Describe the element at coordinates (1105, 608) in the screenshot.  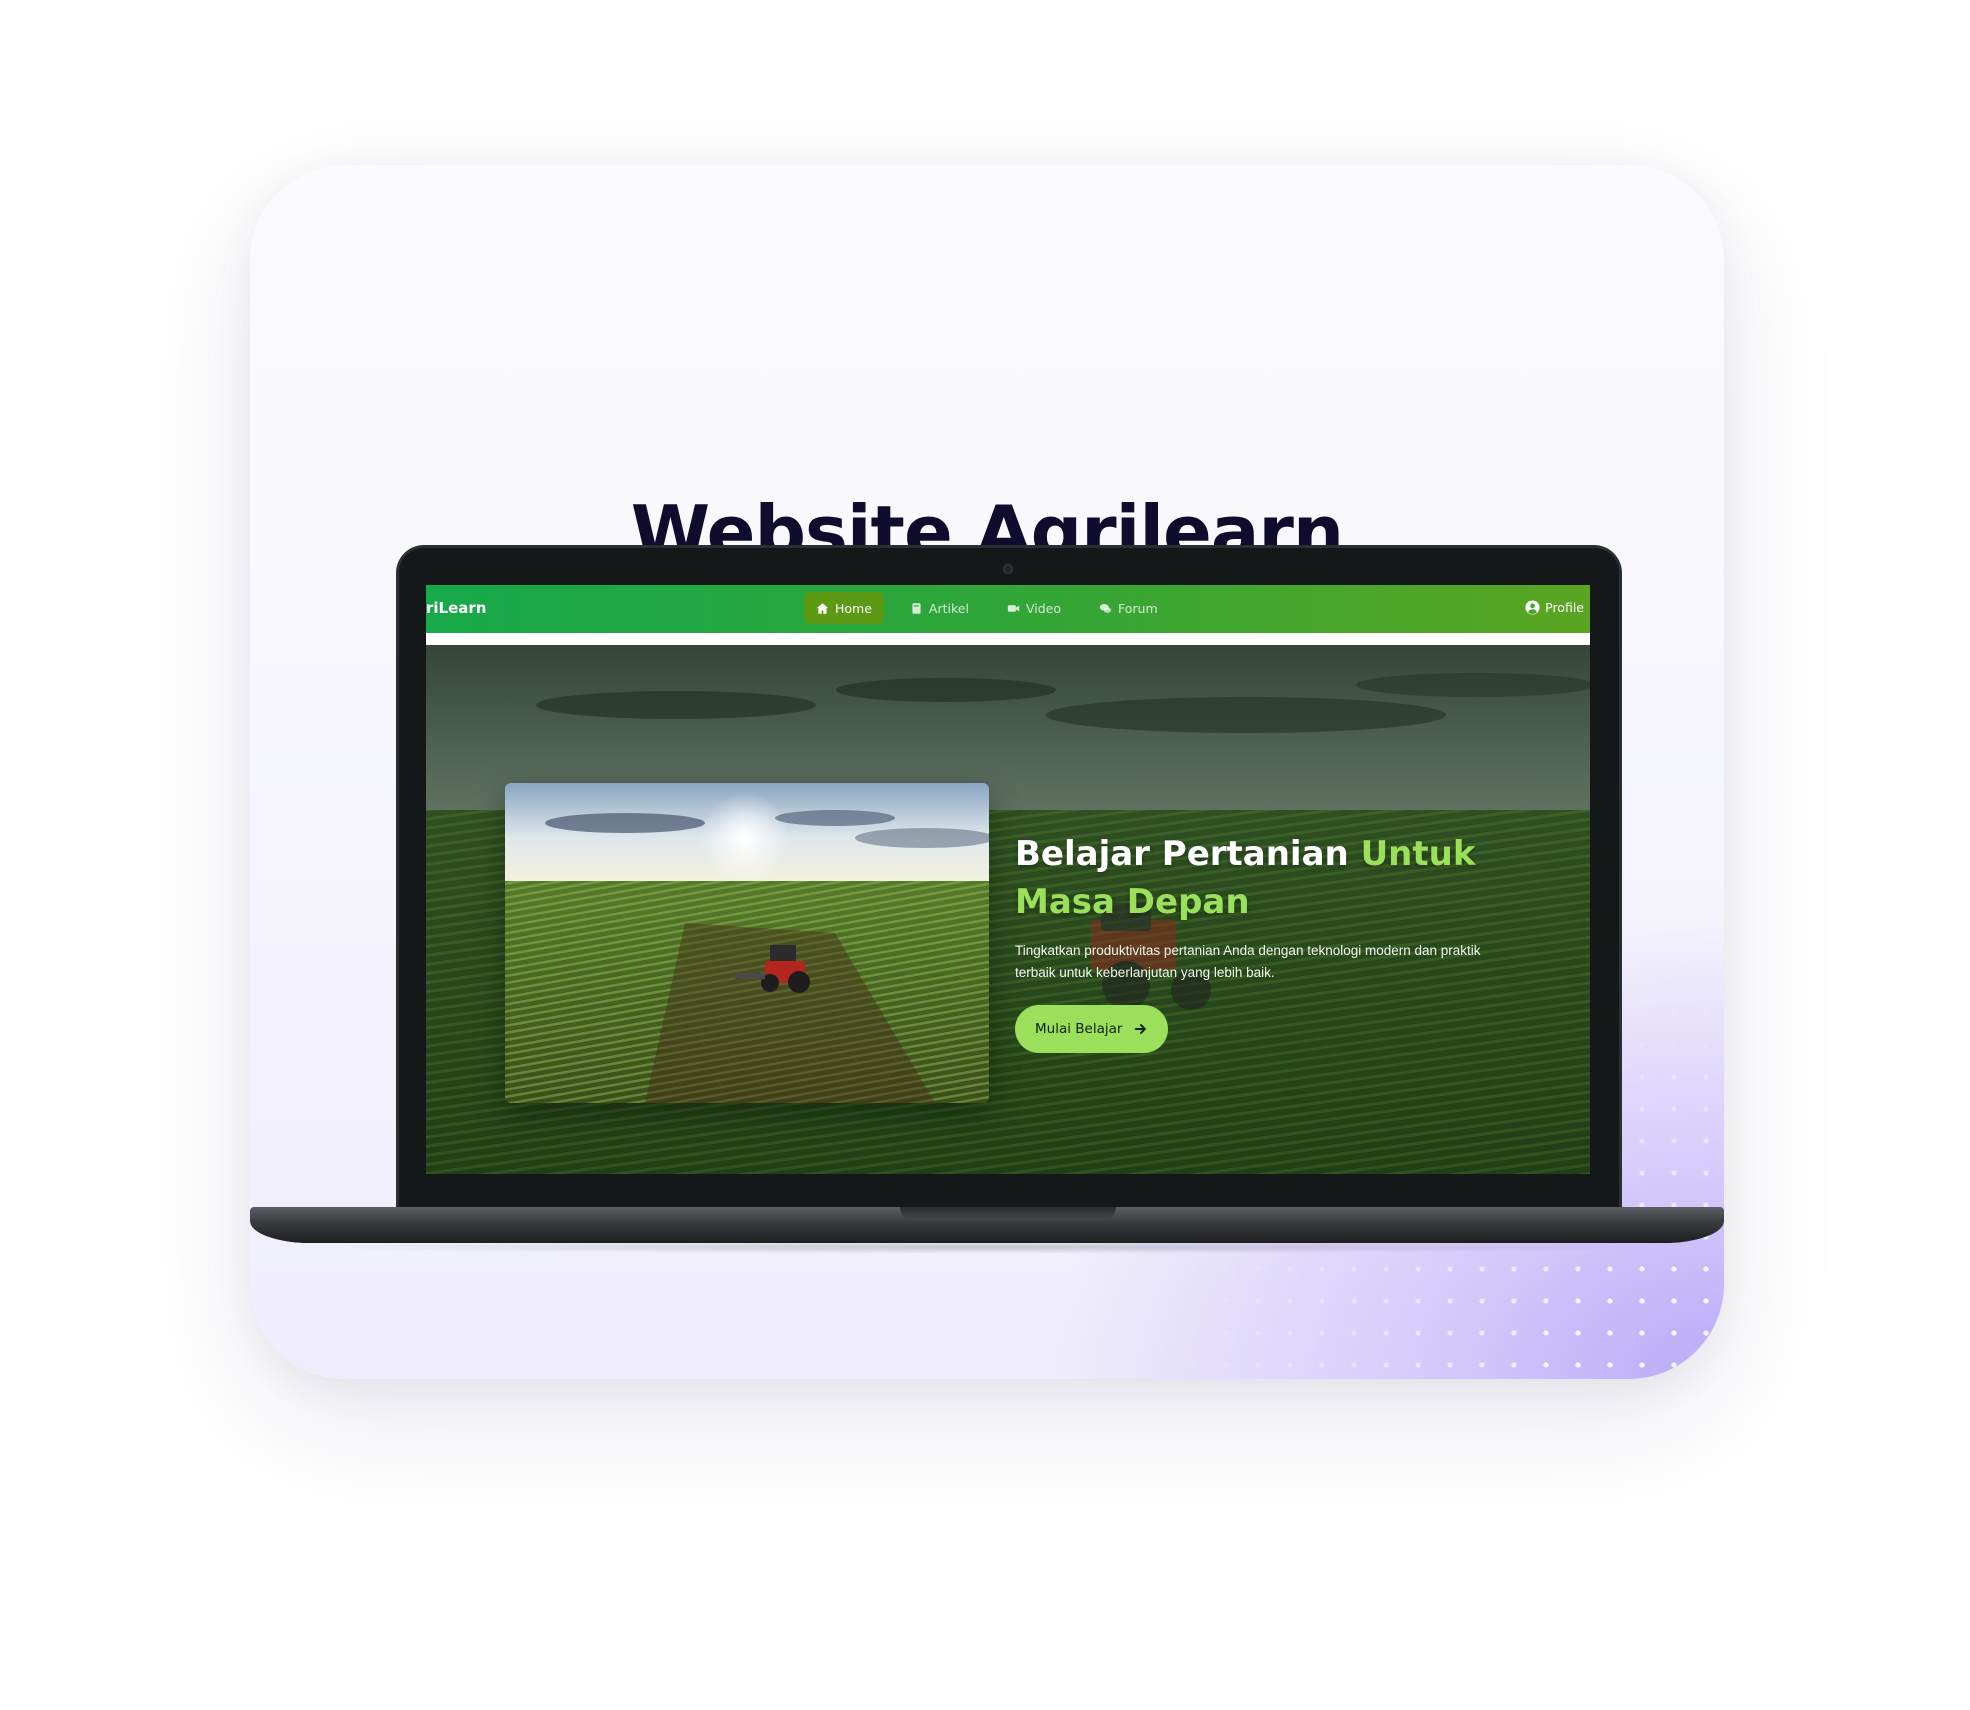
I see `chat-bubbles-icon` at that location.